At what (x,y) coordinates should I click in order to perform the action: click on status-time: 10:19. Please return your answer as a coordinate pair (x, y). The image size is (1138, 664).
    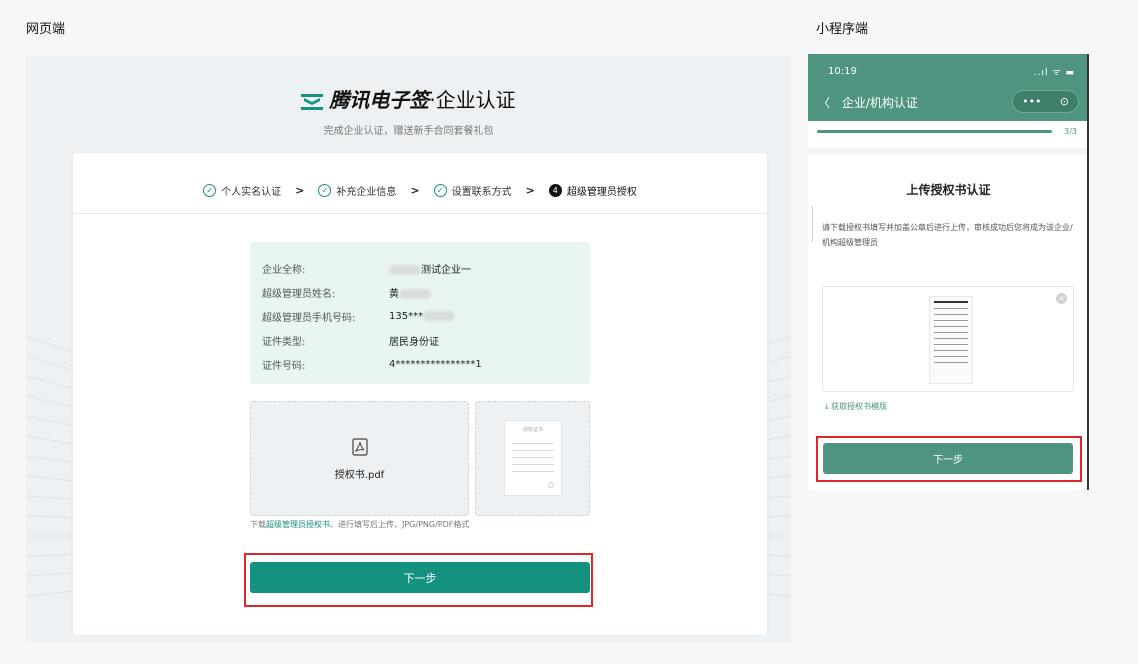
    Looking at the image, I should click on (842, 71).